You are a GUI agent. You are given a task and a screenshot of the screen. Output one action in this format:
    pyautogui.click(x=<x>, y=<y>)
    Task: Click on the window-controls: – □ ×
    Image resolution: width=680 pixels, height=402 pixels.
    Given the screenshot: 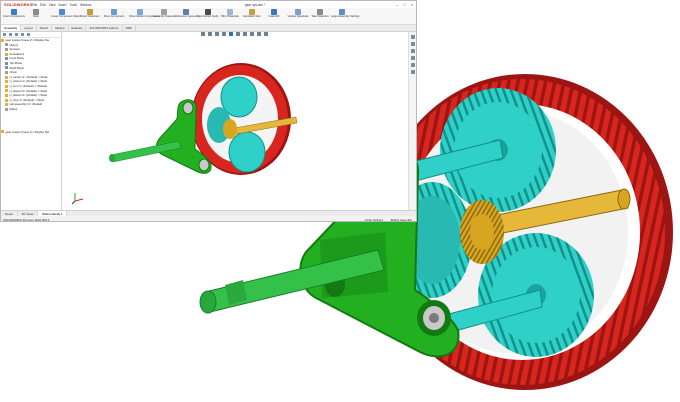 What is the action you would take?
    pyautogui.click(x=404, y=4)
    